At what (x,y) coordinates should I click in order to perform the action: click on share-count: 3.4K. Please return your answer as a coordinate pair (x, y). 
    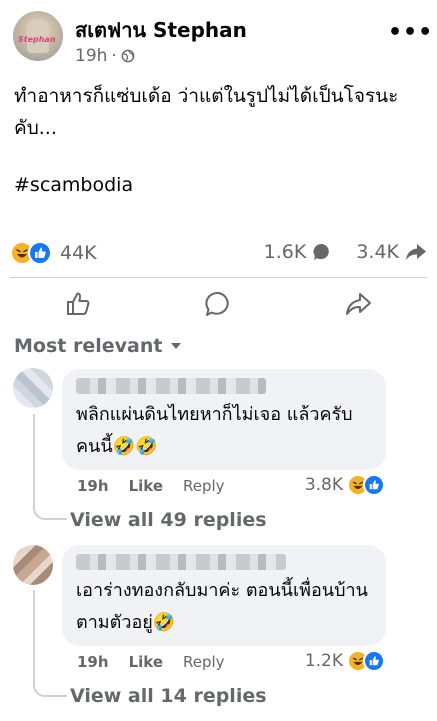
    Looking at the image, I should click on (377, 252).